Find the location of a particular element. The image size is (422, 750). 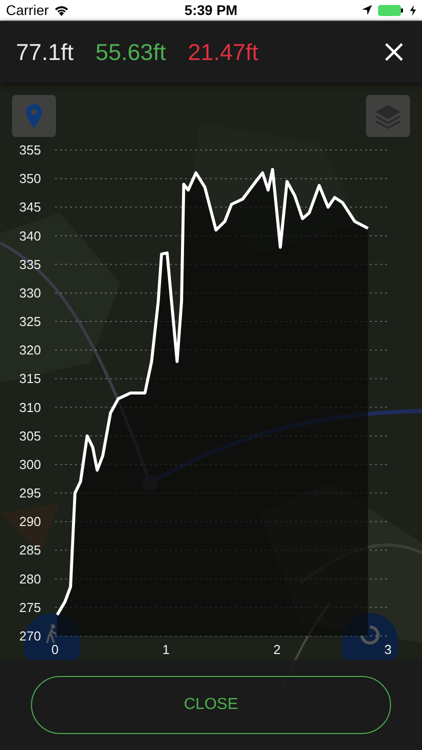

y-tick-label: 295 is located at coordinates (30, 493).